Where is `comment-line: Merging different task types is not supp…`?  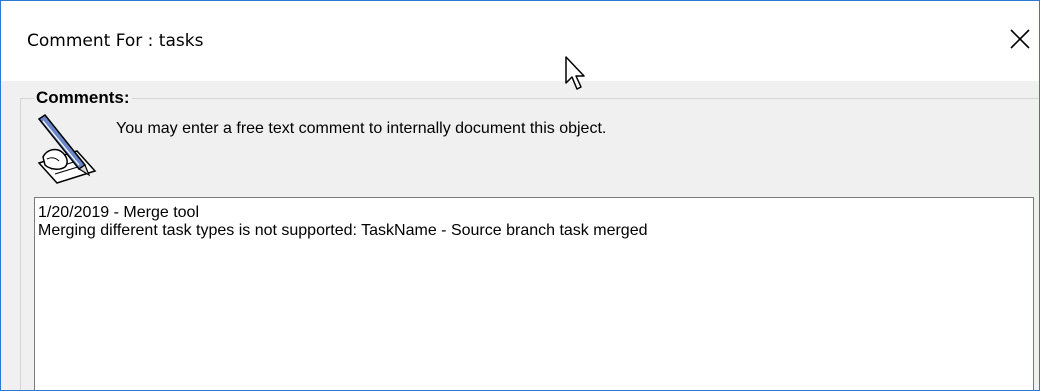
comment-line: Merging different task types is not supp… is located at coordinates (343, 230).